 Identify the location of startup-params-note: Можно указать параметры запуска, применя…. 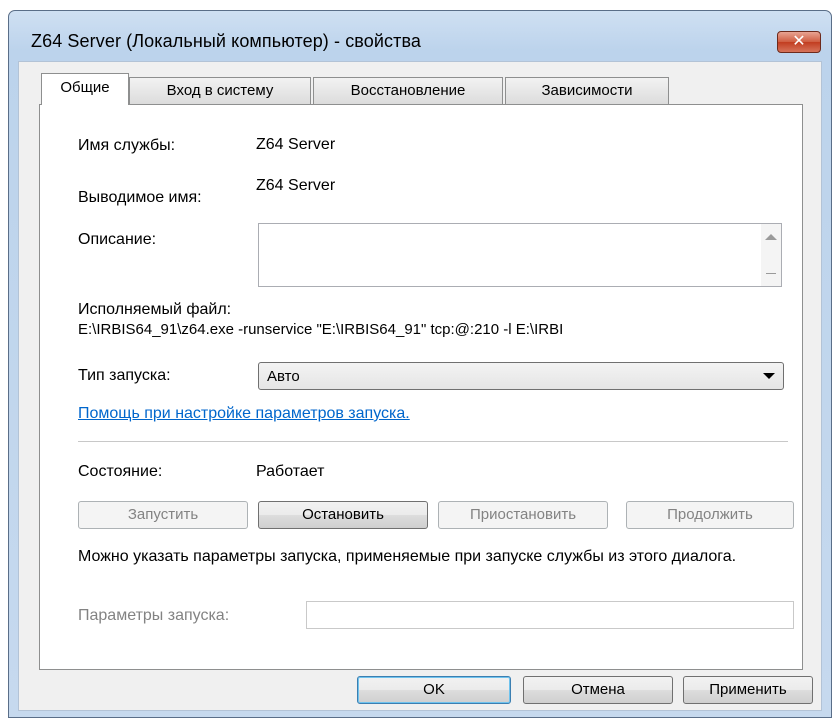
(407, 556).